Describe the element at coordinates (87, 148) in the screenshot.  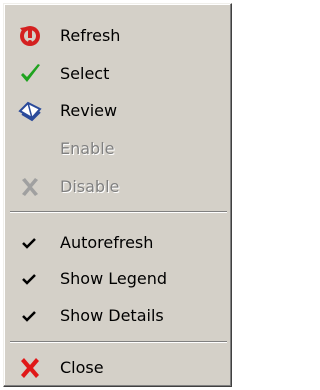
I see `menu-item-label: Enable` at that location.